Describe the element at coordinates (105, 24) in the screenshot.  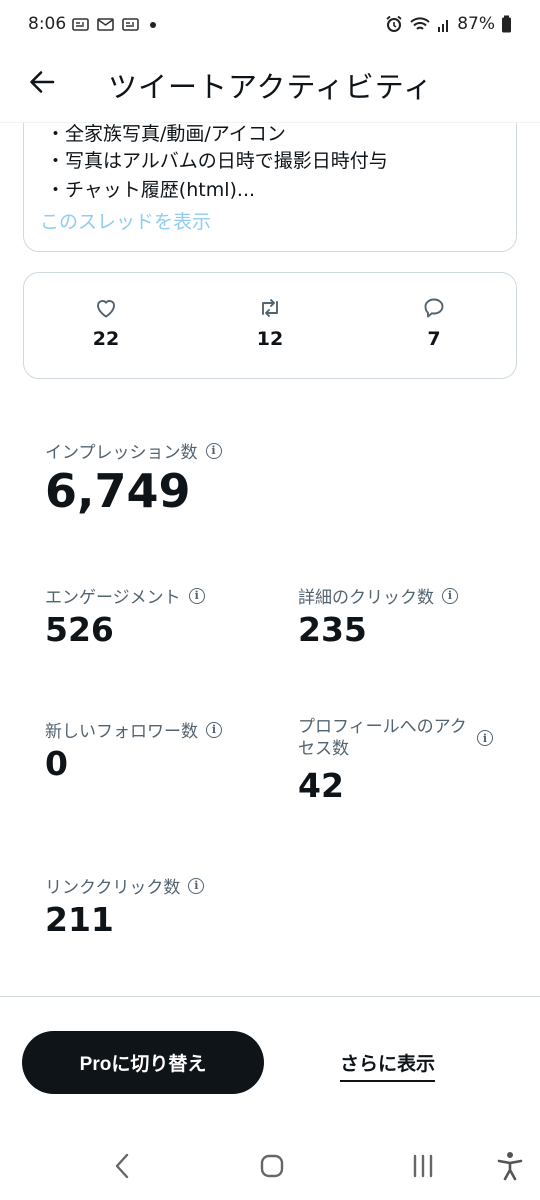
I see `mail-icon` at that location.